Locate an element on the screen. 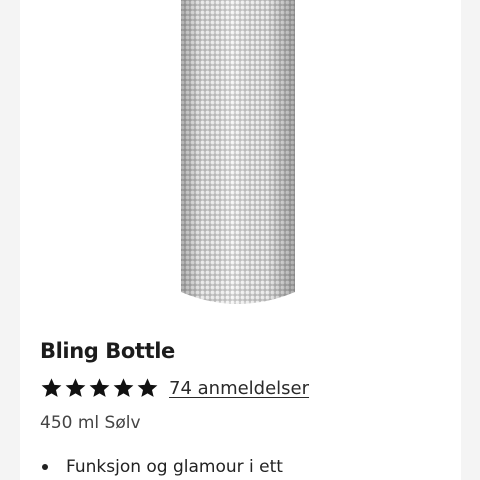  product-title: Bling Bottle is located at coordinates (107, 351).